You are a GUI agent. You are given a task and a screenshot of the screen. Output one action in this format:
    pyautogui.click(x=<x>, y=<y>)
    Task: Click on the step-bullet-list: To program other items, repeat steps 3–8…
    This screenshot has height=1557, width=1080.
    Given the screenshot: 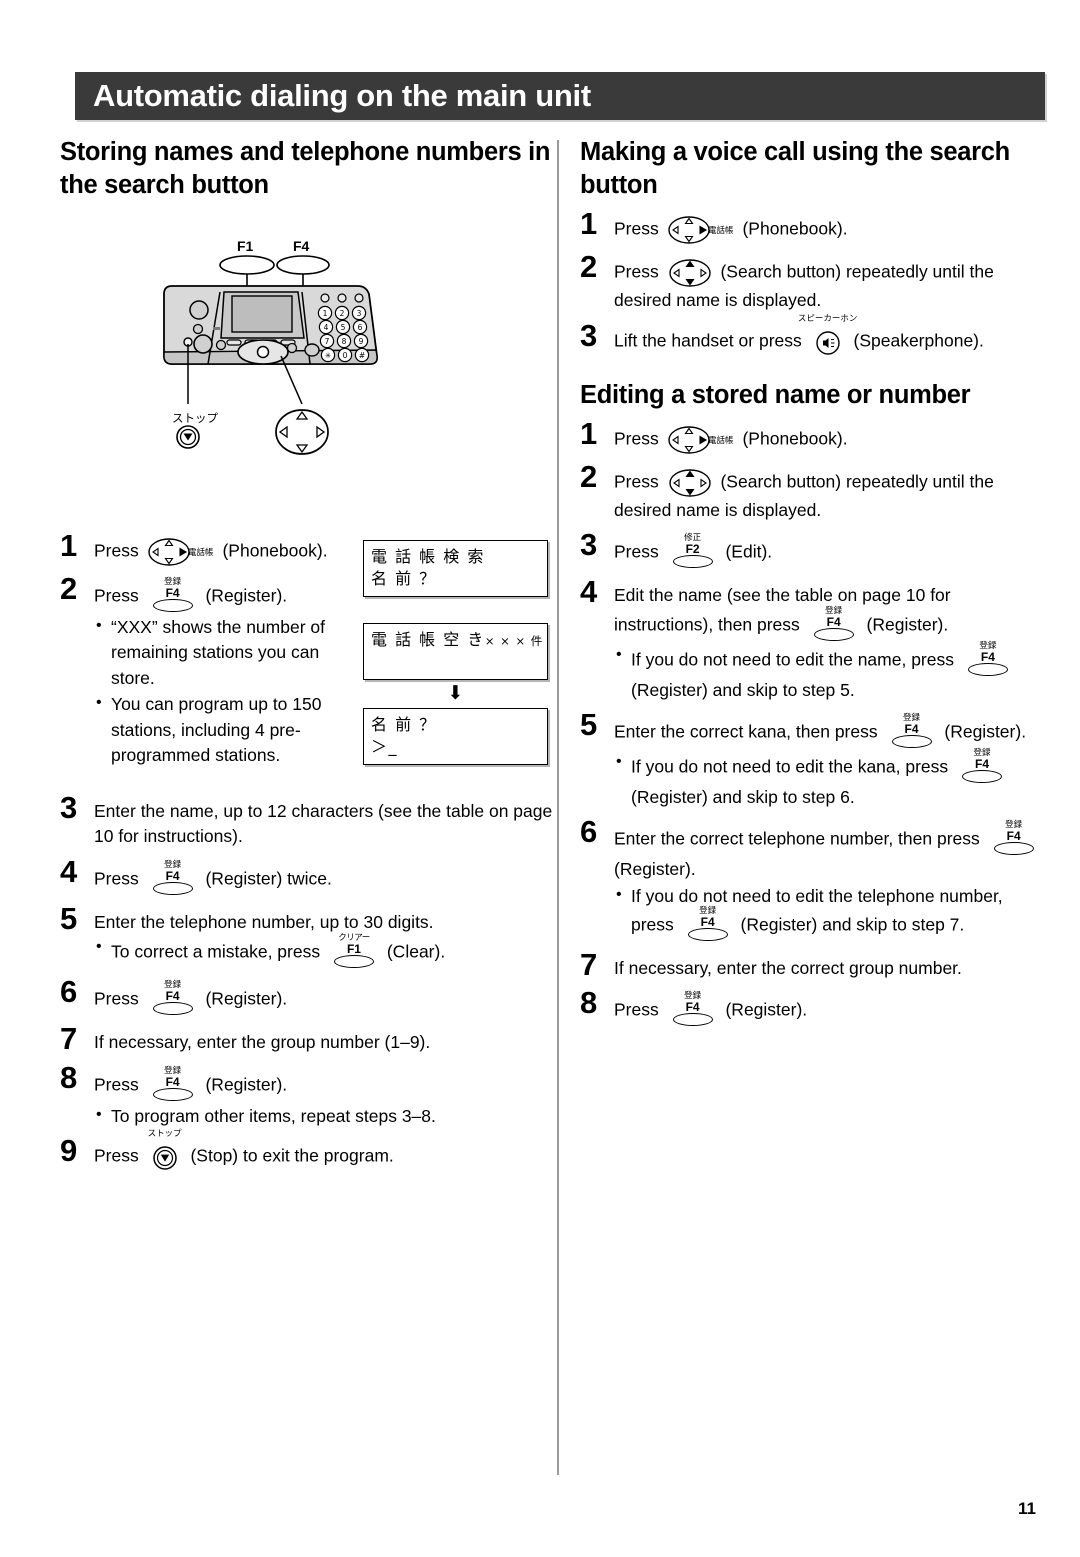 What is the action you would take?
    pyautogui.click(x=325, y=1115)
    